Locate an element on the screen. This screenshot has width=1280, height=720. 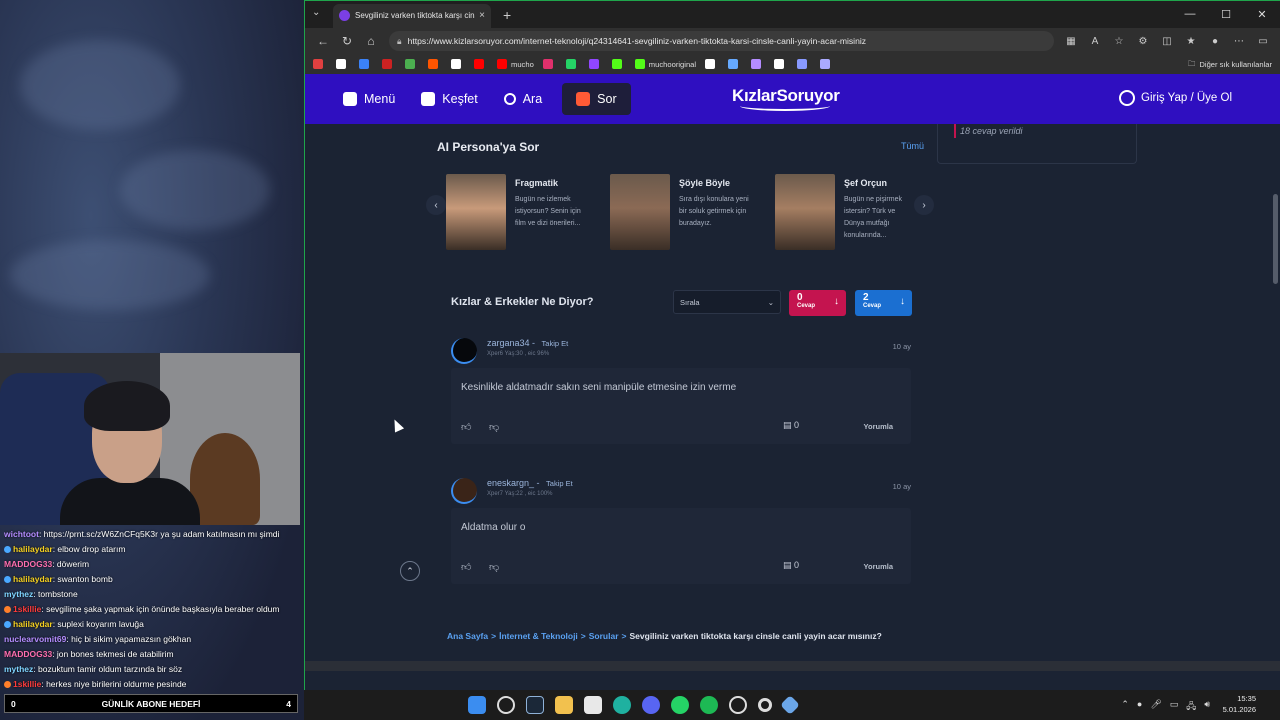
spotify-icon is located at coordinates (709, 705).